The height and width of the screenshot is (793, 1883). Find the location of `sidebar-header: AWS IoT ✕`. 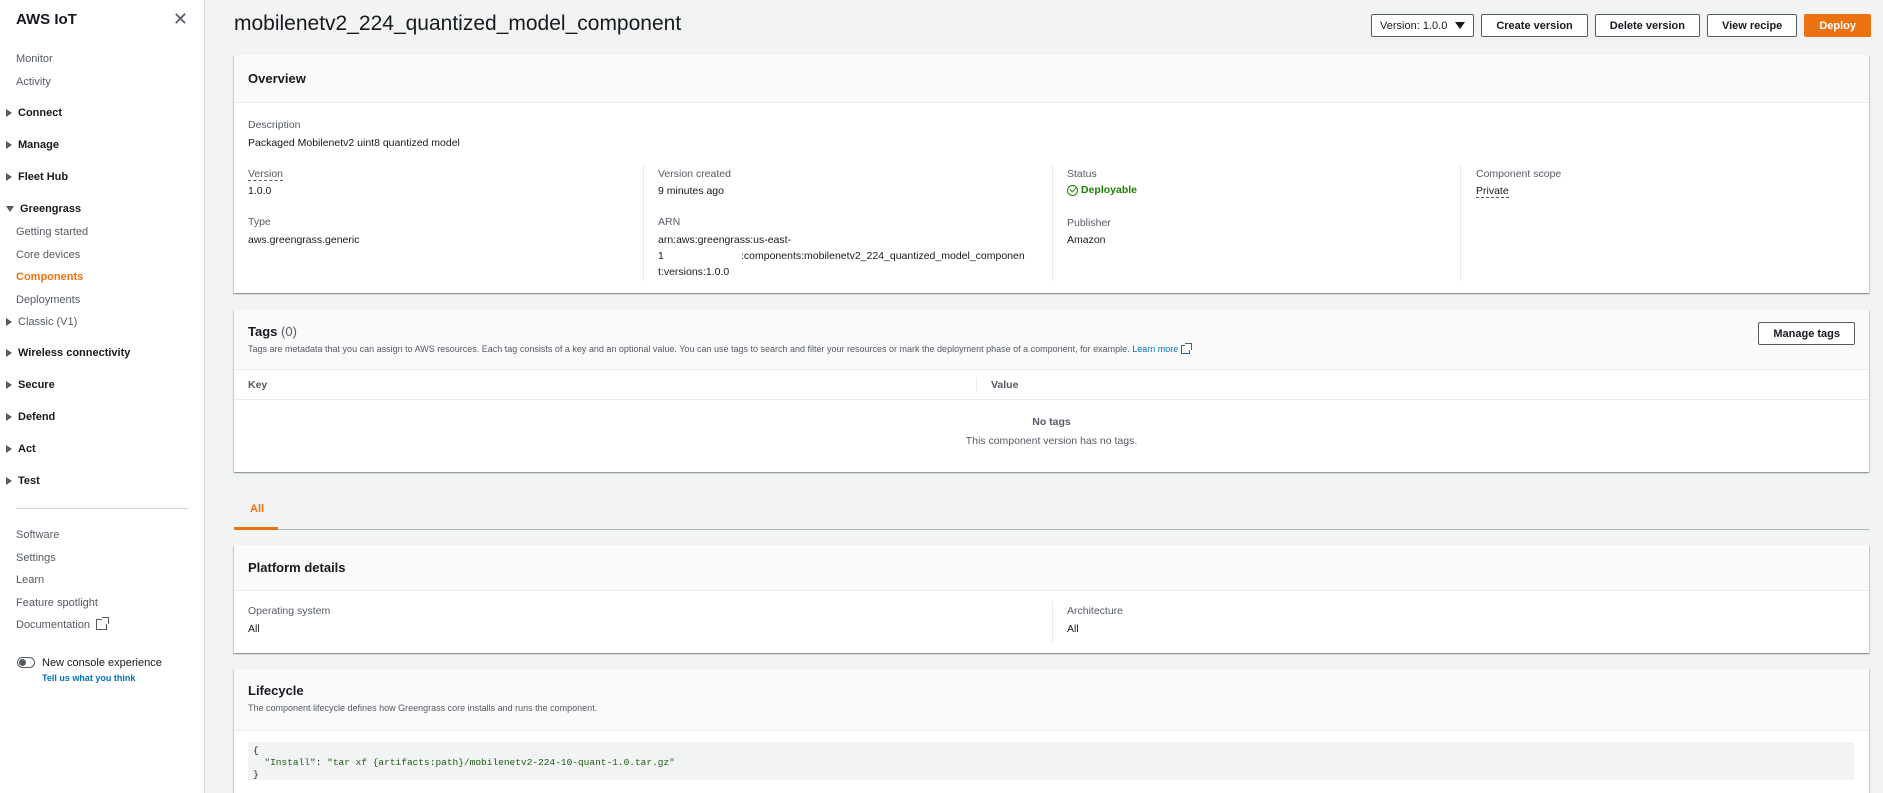

sidebar-header: AWS IoT ✕ is located at coordinates (102, 19).